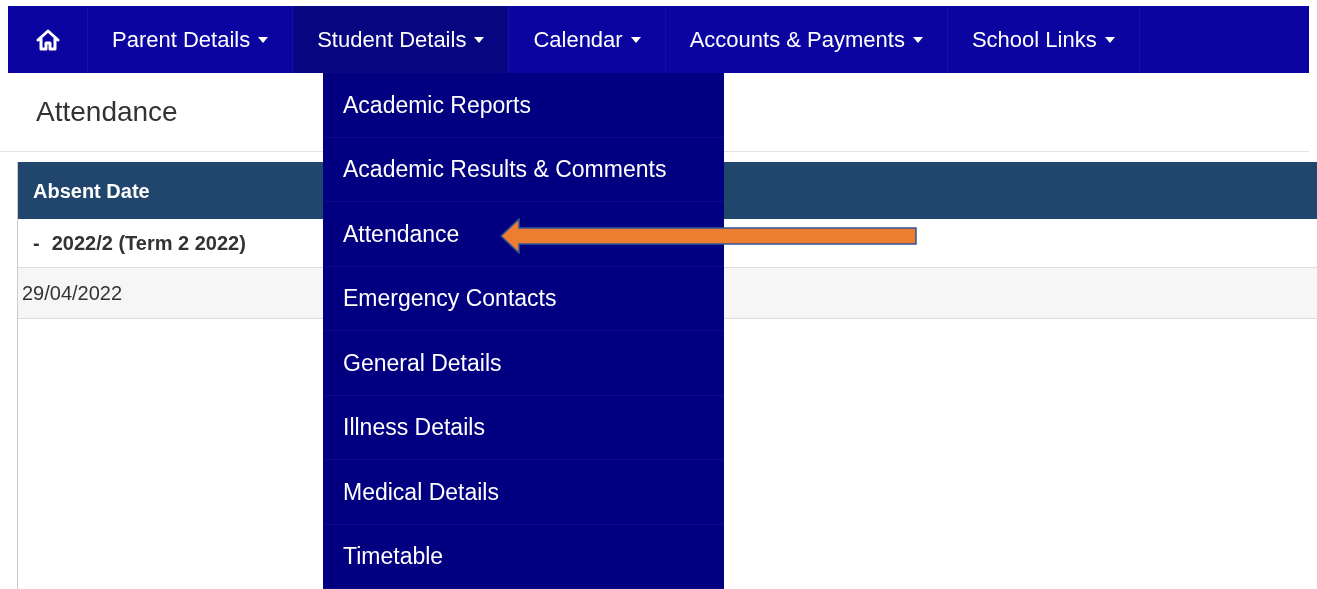  Describe the element at coordinates (107, 112) in the screenshot. I see `page-title: Attendance` at that location.